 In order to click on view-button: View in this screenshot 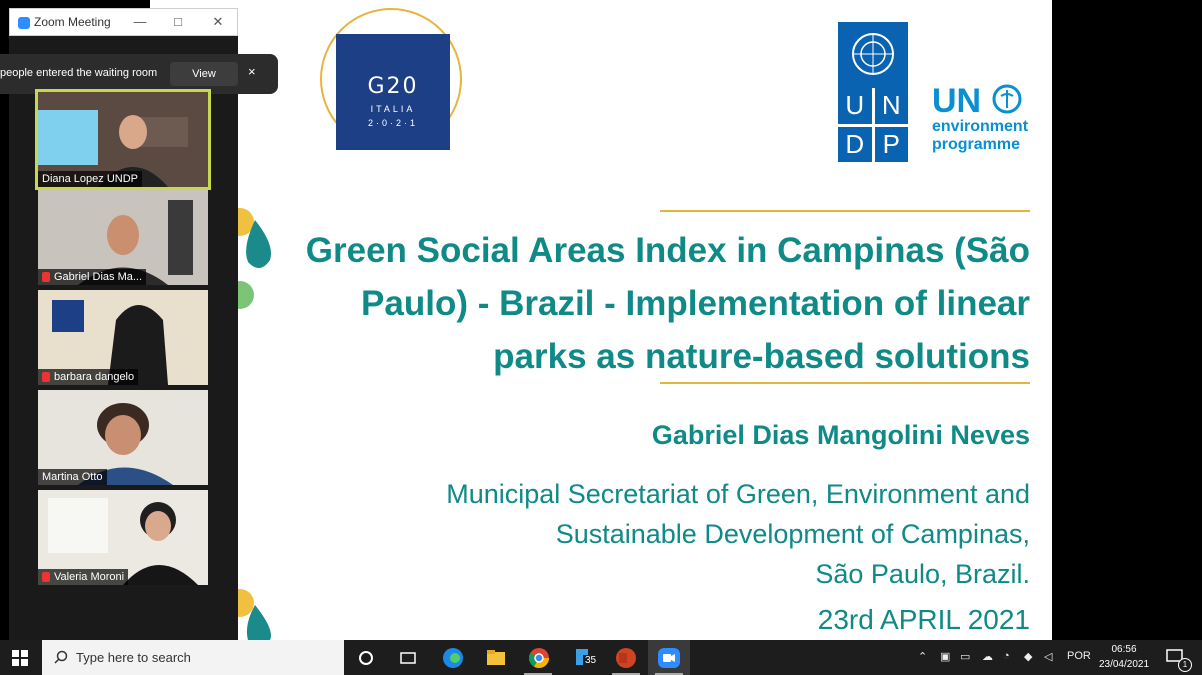, I will do `click(204, 74)`.